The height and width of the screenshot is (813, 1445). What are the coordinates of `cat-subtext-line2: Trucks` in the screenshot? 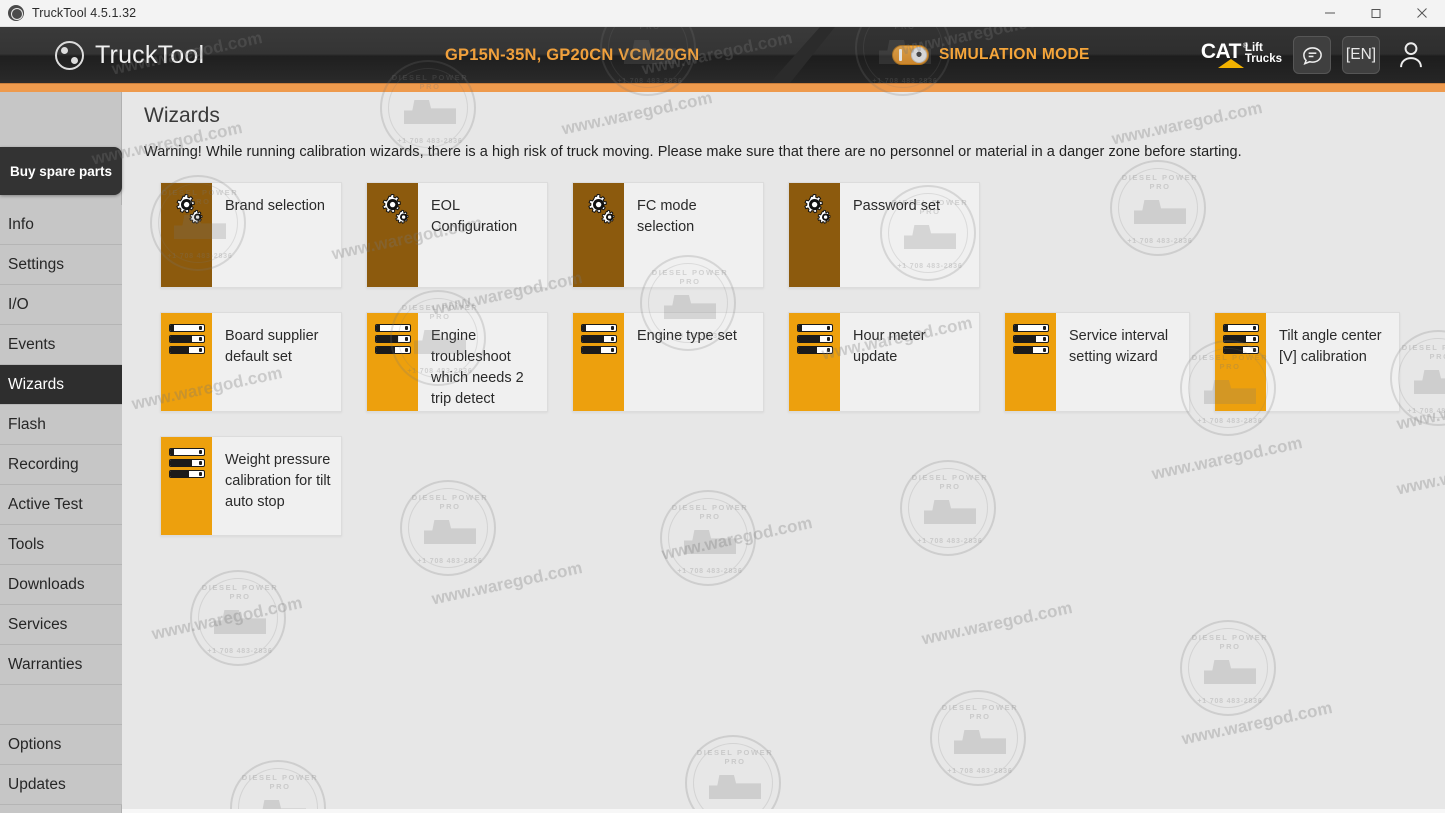 It's located at (1263, 58).